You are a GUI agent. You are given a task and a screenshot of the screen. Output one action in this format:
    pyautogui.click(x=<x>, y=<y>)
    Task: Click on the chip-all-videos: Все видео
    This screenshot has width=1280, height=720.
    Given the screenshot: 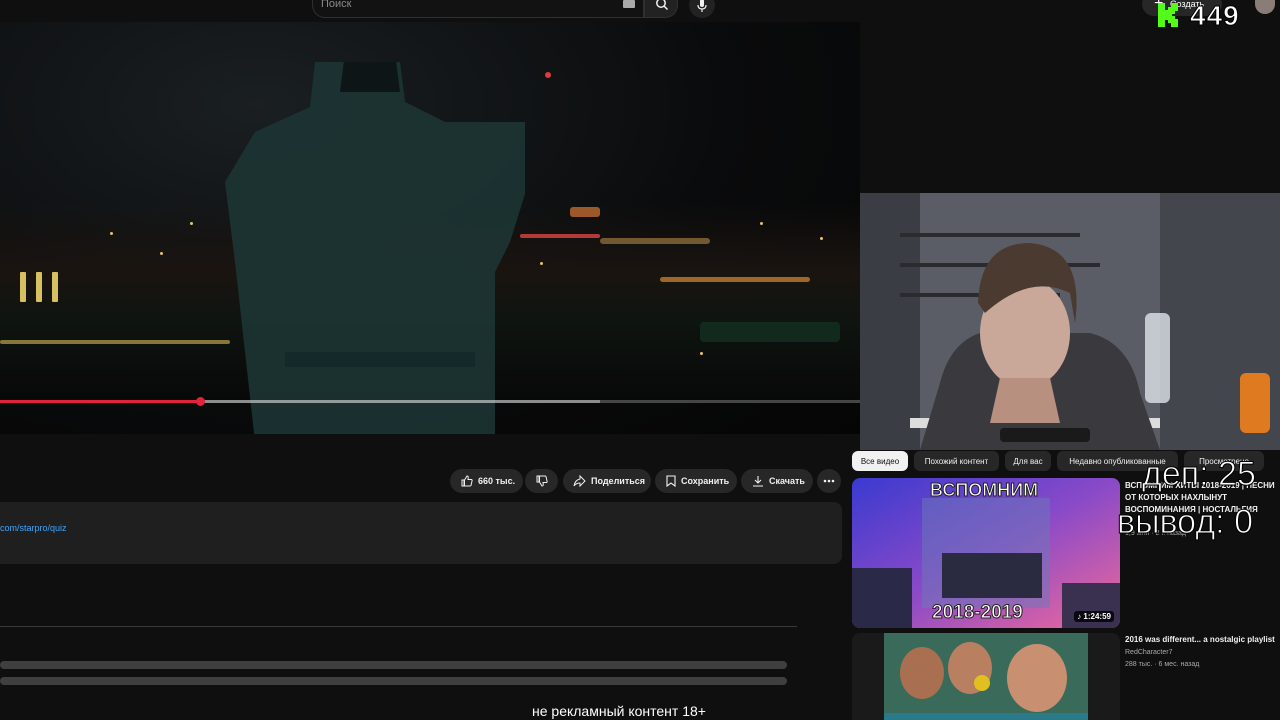 What is the action you would take?
    pyautogui.click(x=880, y=461)
    